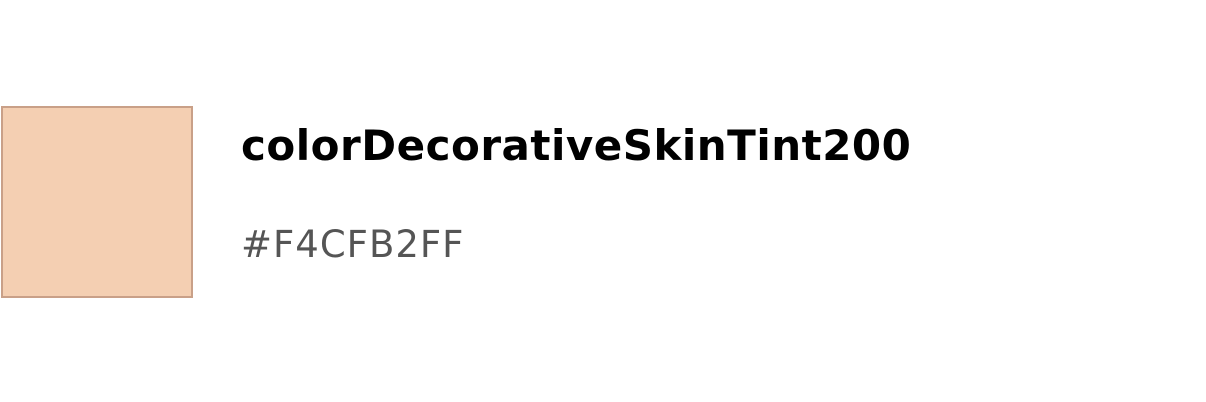 This screenshot has height=402, width=1206. What do you see at coordinates (97, 202) in the screenshot?
I see `color-swatch` at bounding box center [97, 202].